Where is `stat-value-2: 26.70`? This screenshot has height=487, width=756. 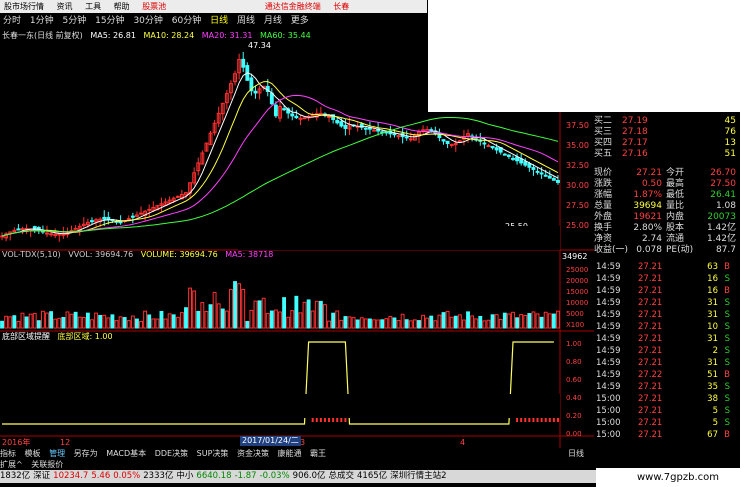 stat-value-2: 26.70 is located at coordinates (723, 173).